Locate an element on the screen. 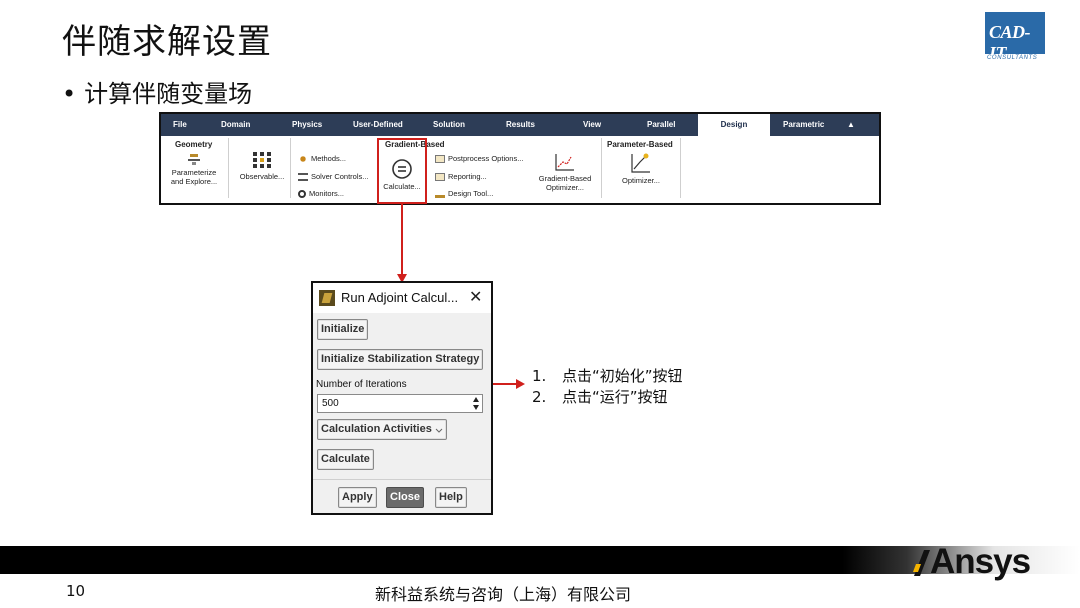  calculate-run-button: Calculate is located at coordinates (345, 459).